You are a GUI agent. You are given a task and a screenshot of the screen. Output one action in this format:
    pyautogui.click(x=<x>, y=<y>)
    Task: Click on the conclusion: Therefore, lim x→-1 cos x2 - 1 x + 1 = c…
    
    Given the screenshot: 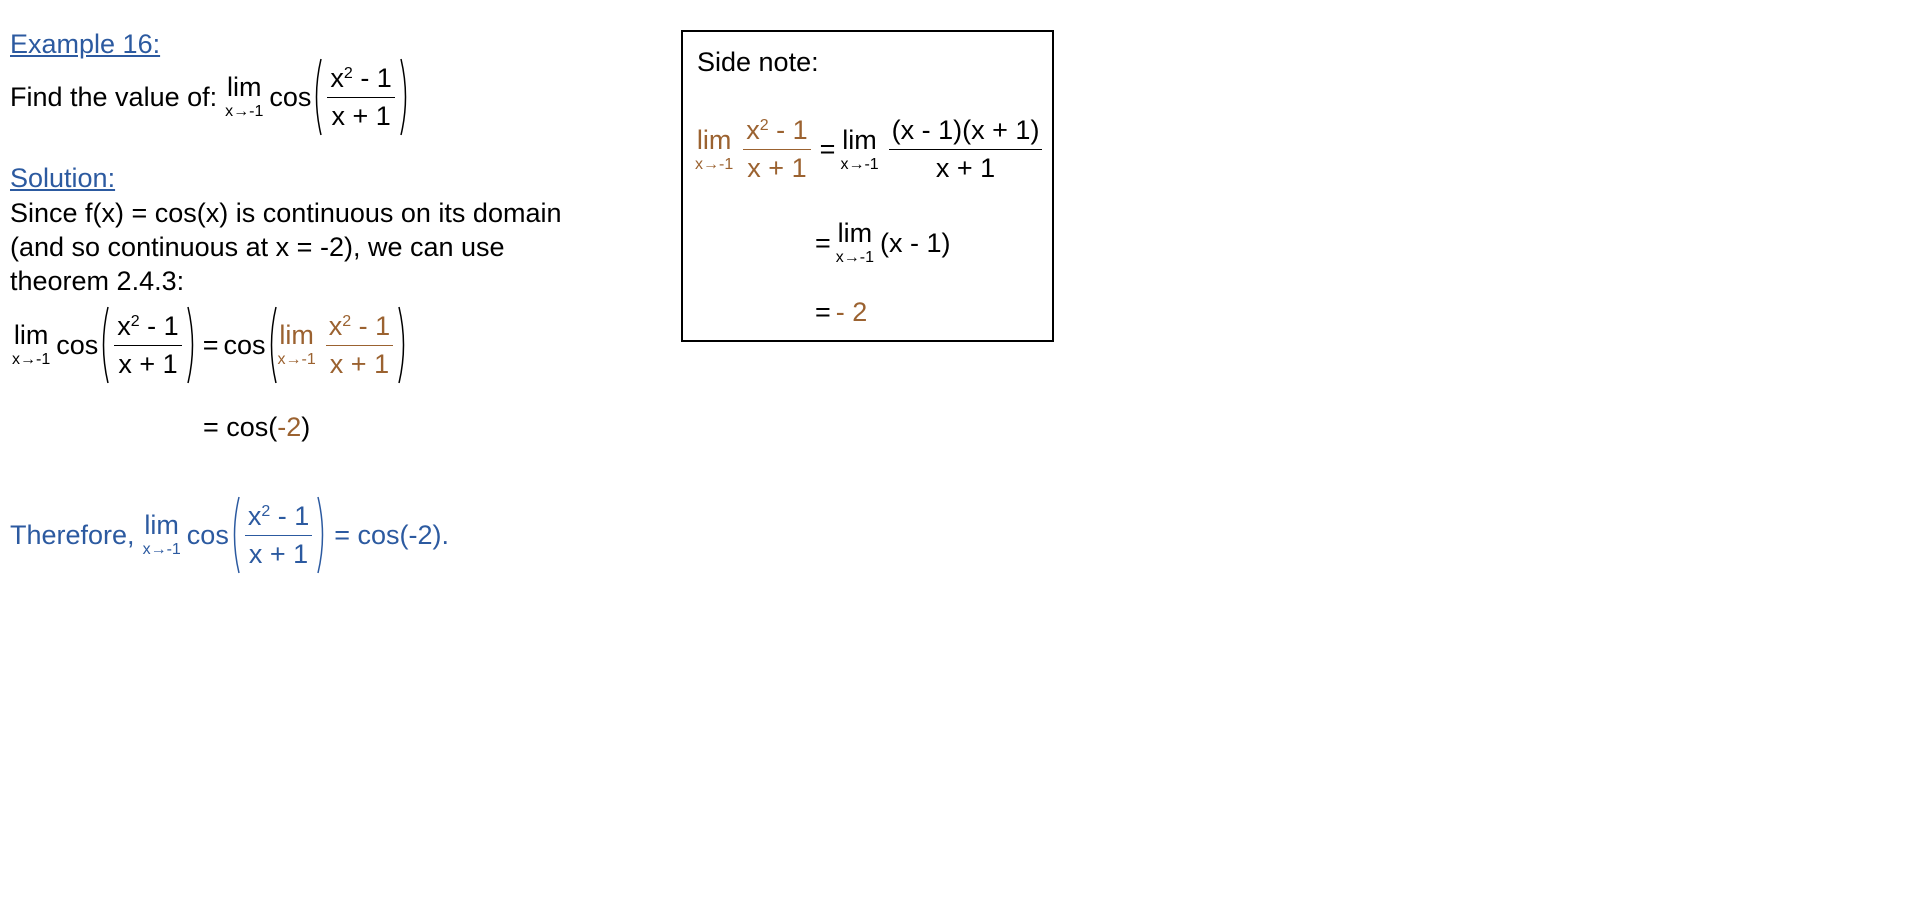 What is the action you would take?
    pyautogui.click(x=229, y=535)
    